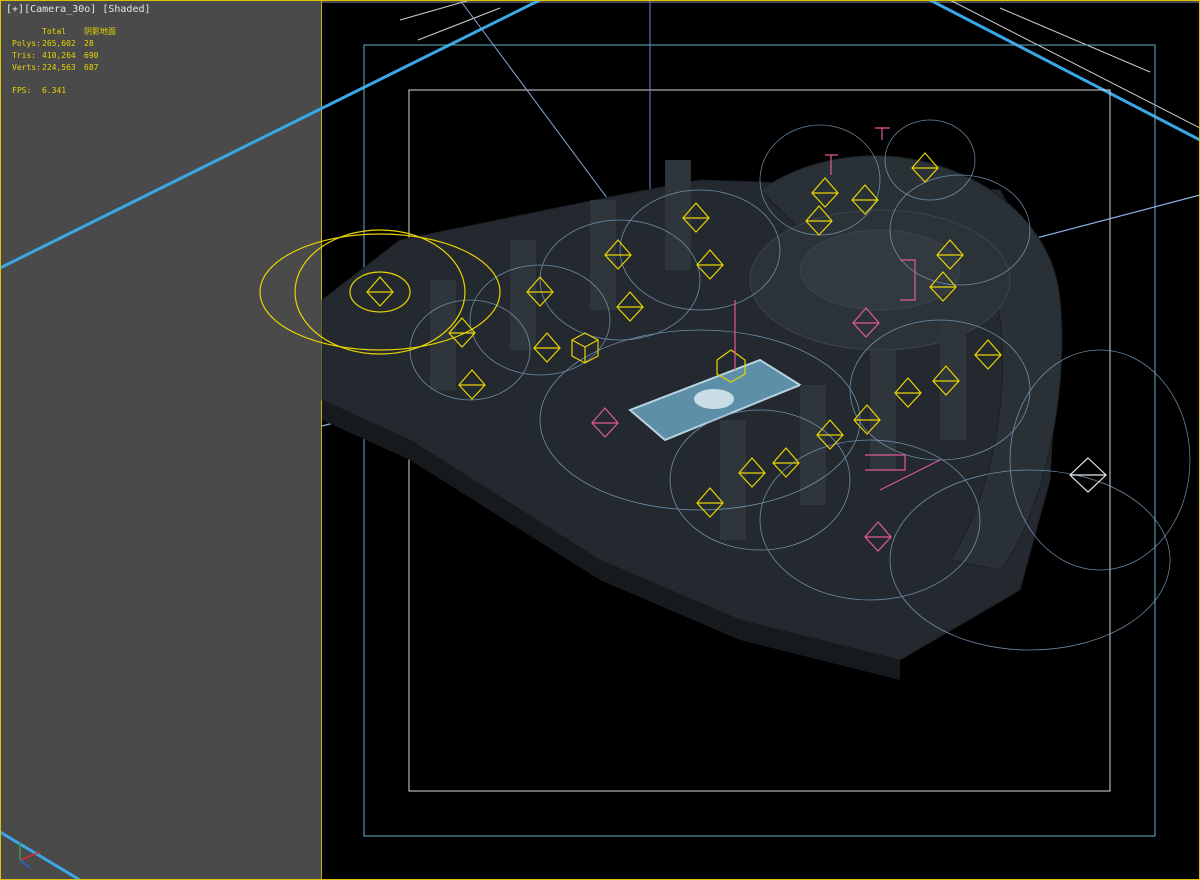  I want to click on stats-row-tris: Tris: 410,264 690, so click(55, 55).